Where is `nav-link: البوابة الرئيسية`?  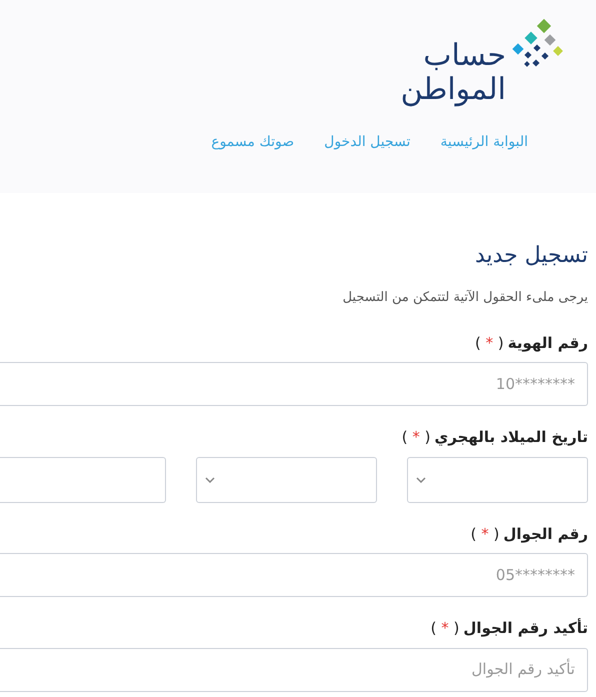
nav-link: البوابة الرئيسية is located at coordinates (484, 142).